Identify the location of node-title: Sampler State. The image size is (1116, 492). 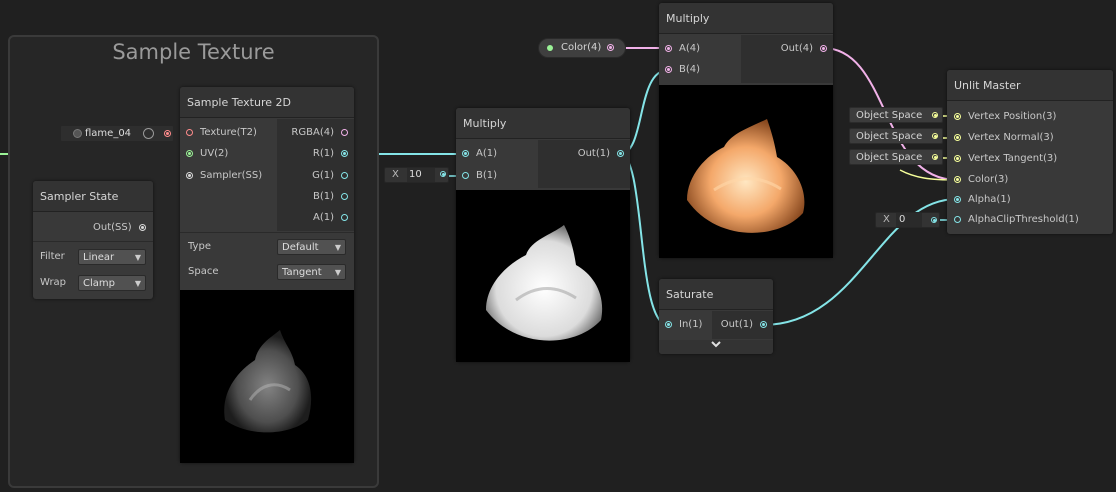
(93, 196).